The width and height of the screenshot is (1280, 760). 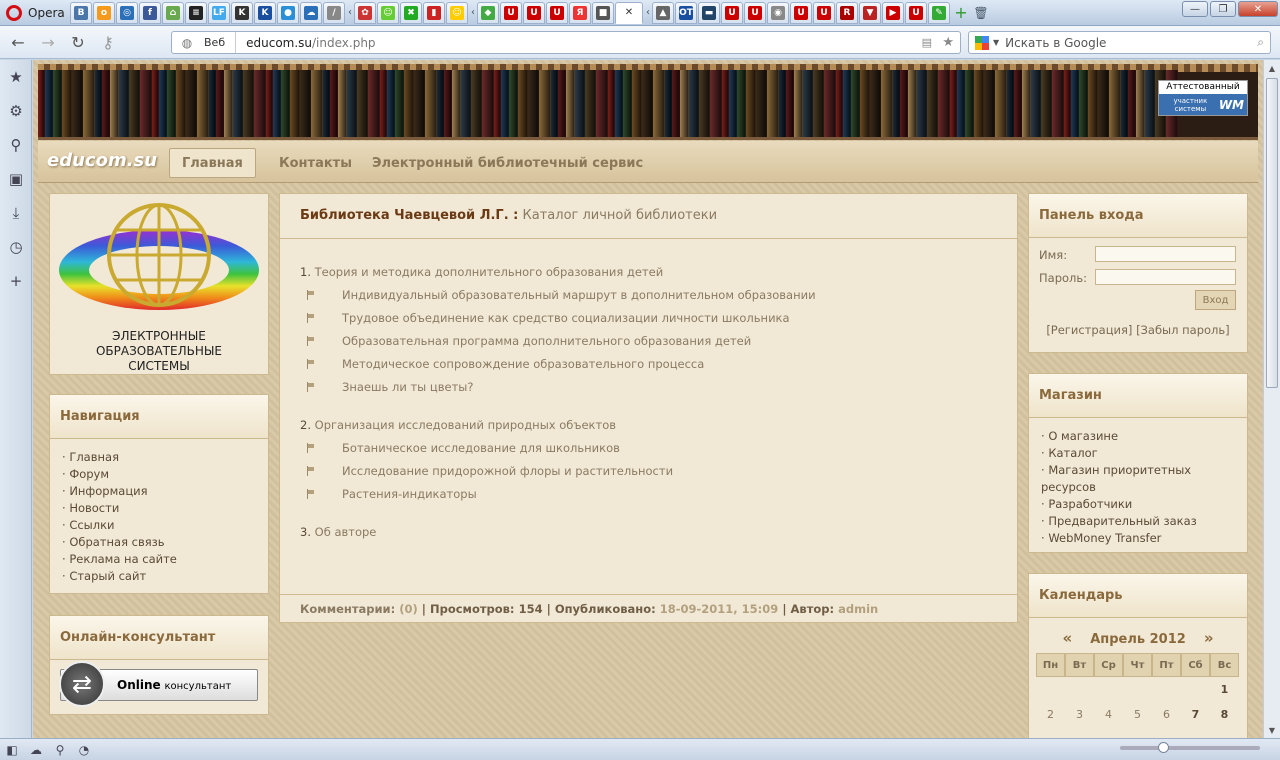 What do you see at coordinates (311, 12) in the screenshot?
I see `browser-tab: ☁` at bounding box center [311, 12].